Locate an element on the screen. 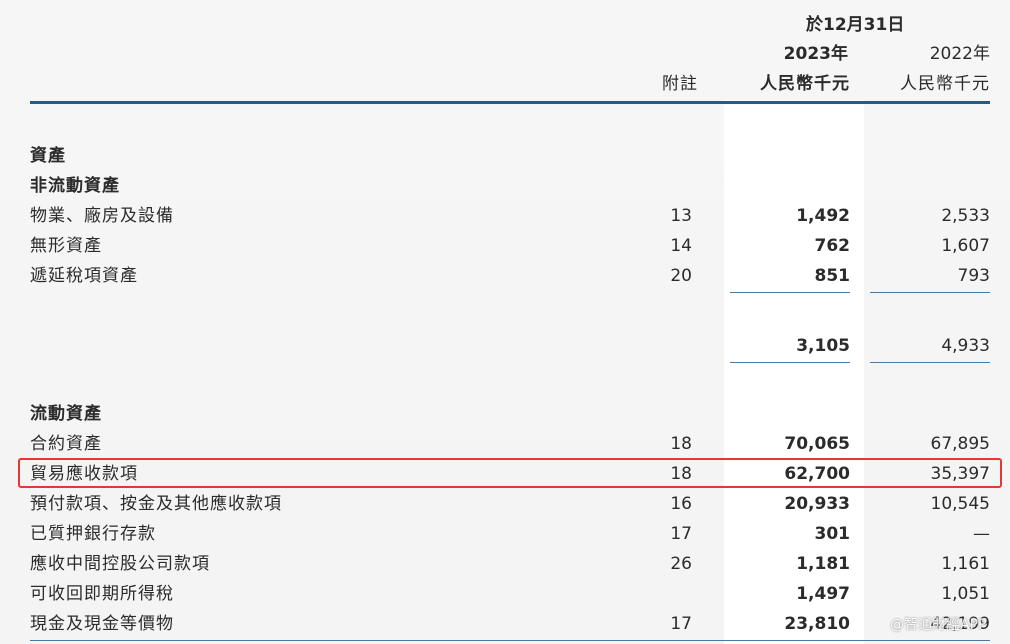 This screenshot has width=1010, height=644. row-prior: 10,545 is located at coordinates (960, 504).